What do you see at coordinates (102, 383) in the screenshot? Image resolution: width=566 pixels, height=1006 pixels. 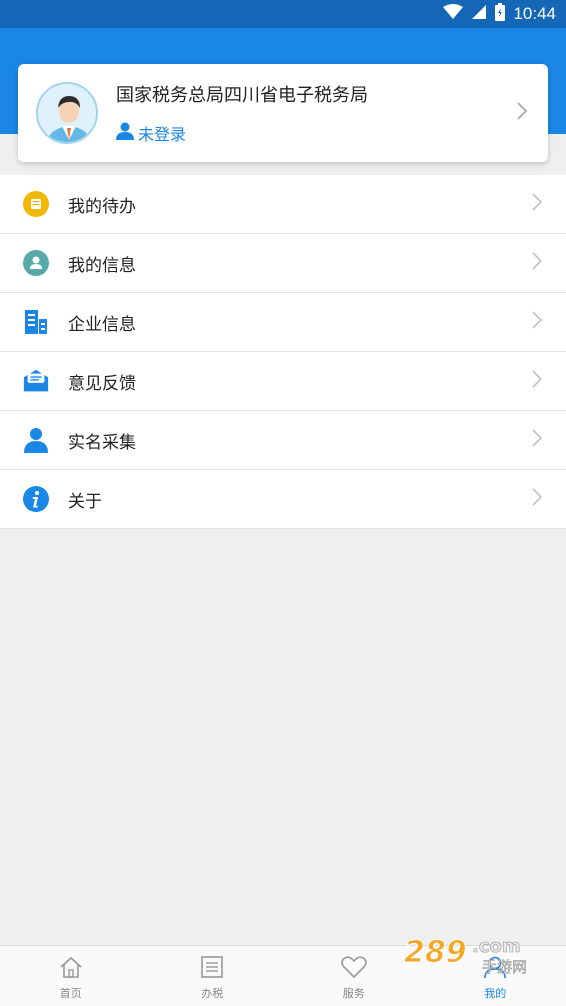 I see `menu-label: 意见反馈` at bounding box center [102, 383].